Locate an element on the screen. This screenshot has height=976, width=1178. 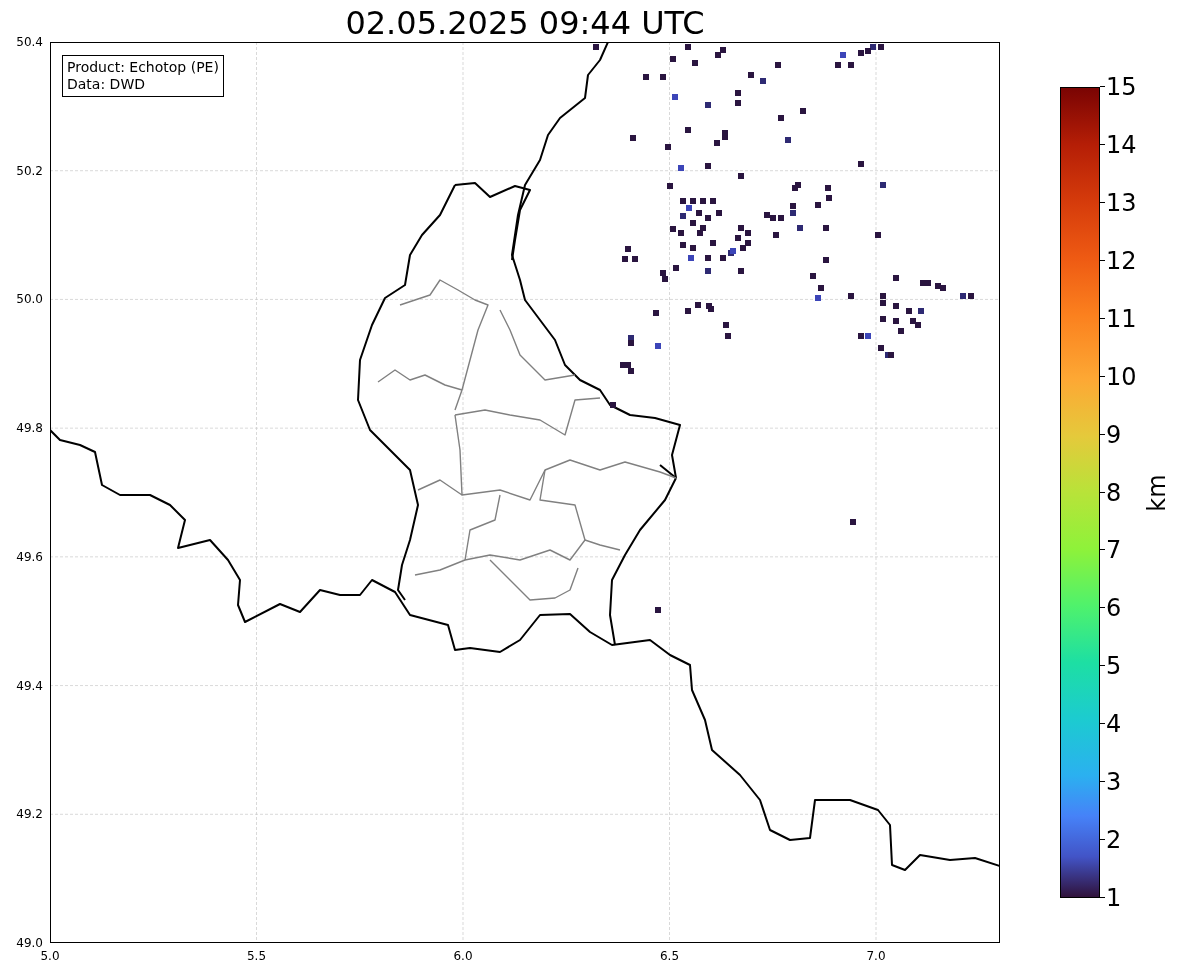
axis-tick-label: 49.4 is located at coordinates (29, 685).